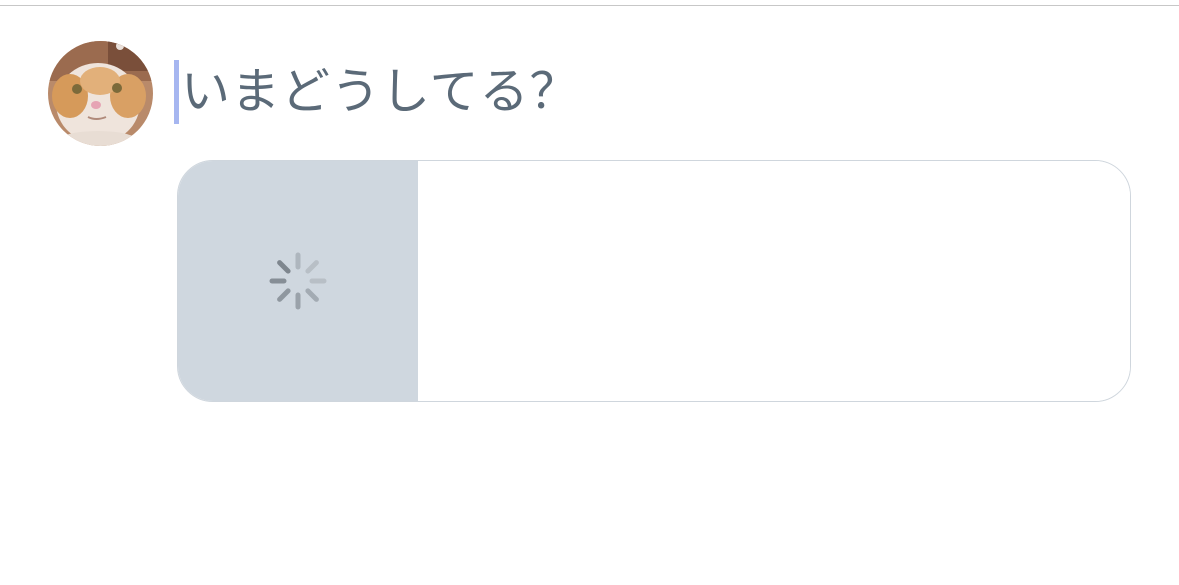 The width and height of the screenshot is (1179, 585). Describe the element at coordinates (649, 93) in the screenshot. I see `tweet-composer: いまどうしてる？` at that location.